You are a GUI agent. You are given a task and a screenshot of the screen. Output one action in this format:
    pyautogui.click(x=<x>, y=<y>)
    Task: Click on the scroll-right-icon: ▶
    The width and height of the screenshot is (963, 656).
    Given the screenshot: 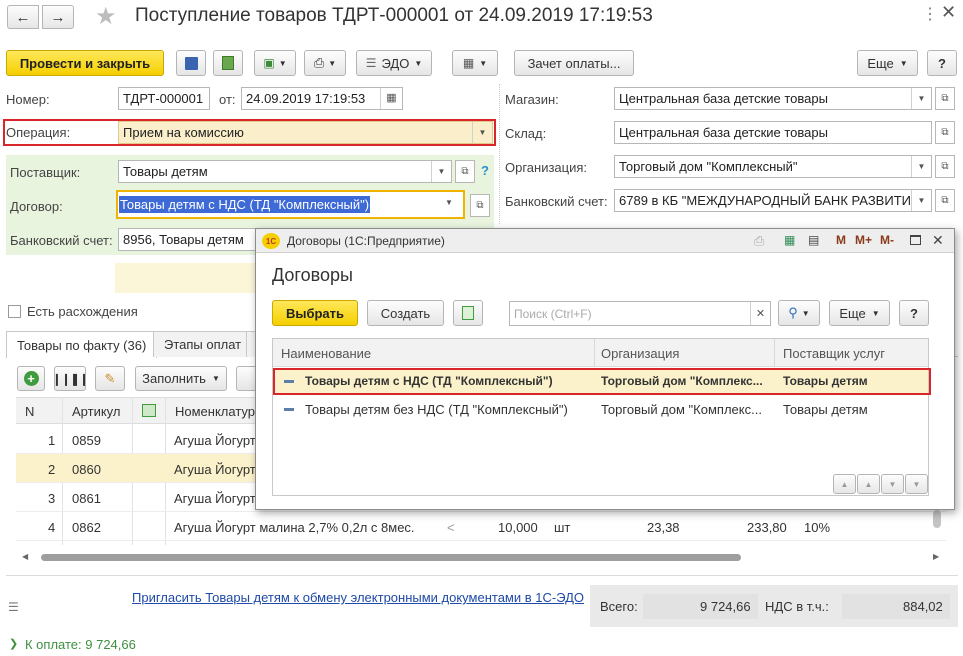 What is the action you would take?
    pyautogui.click(x=936, y=556)
    